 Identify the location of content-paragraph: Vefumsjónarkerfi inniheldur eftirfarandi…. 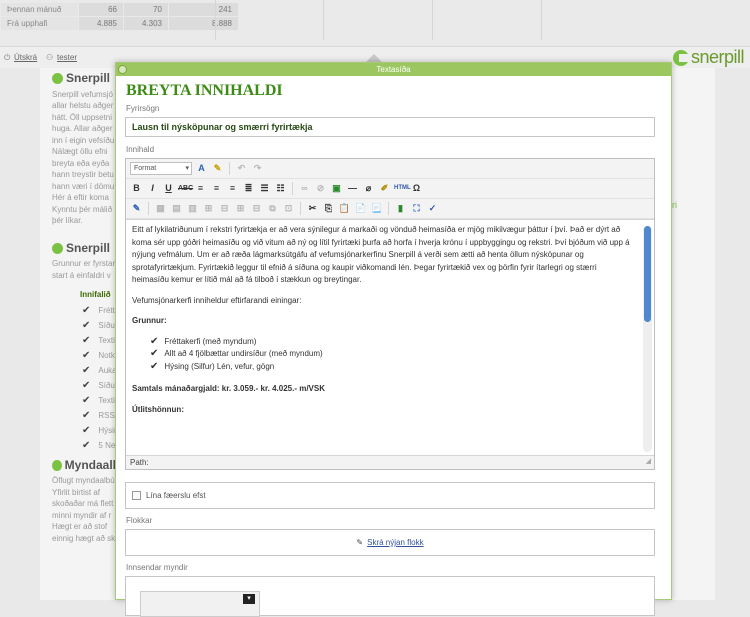
(217, 300).